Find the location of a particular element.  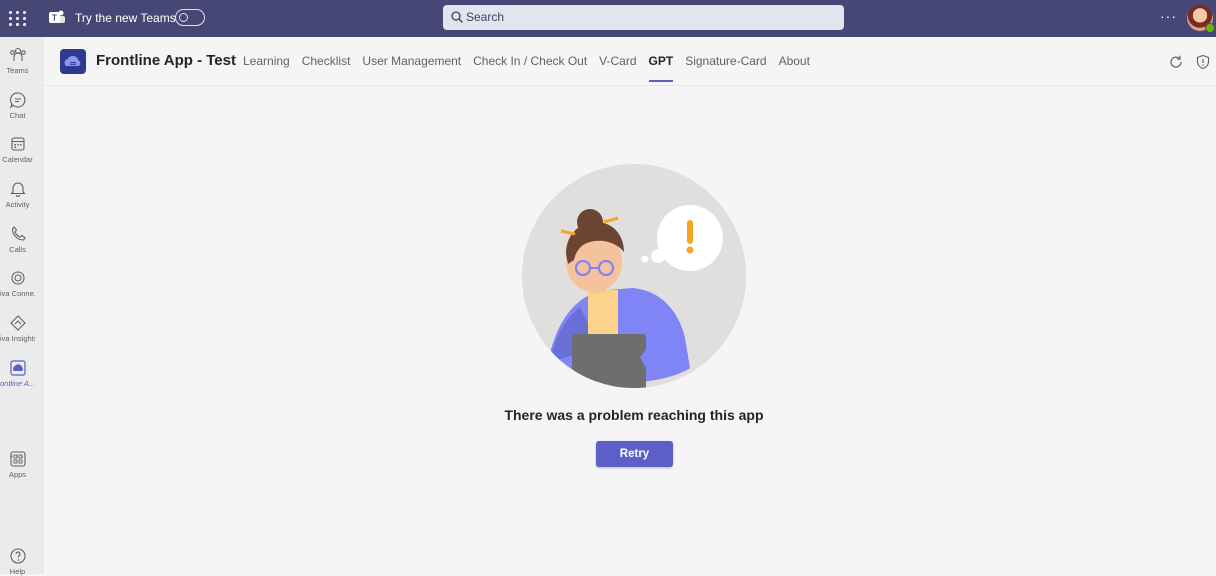

rail-item-chat: Chat is located at coordinates (17, 105).